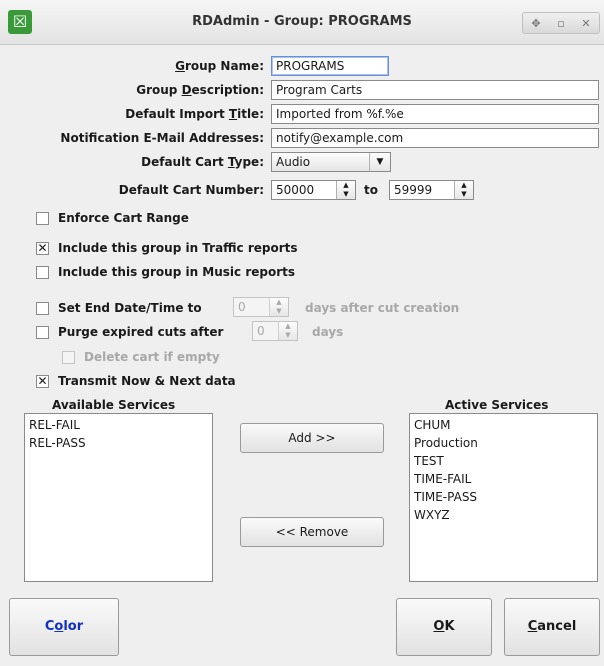  I want to click on group-description-field: Program Carts, so click(435, 90).